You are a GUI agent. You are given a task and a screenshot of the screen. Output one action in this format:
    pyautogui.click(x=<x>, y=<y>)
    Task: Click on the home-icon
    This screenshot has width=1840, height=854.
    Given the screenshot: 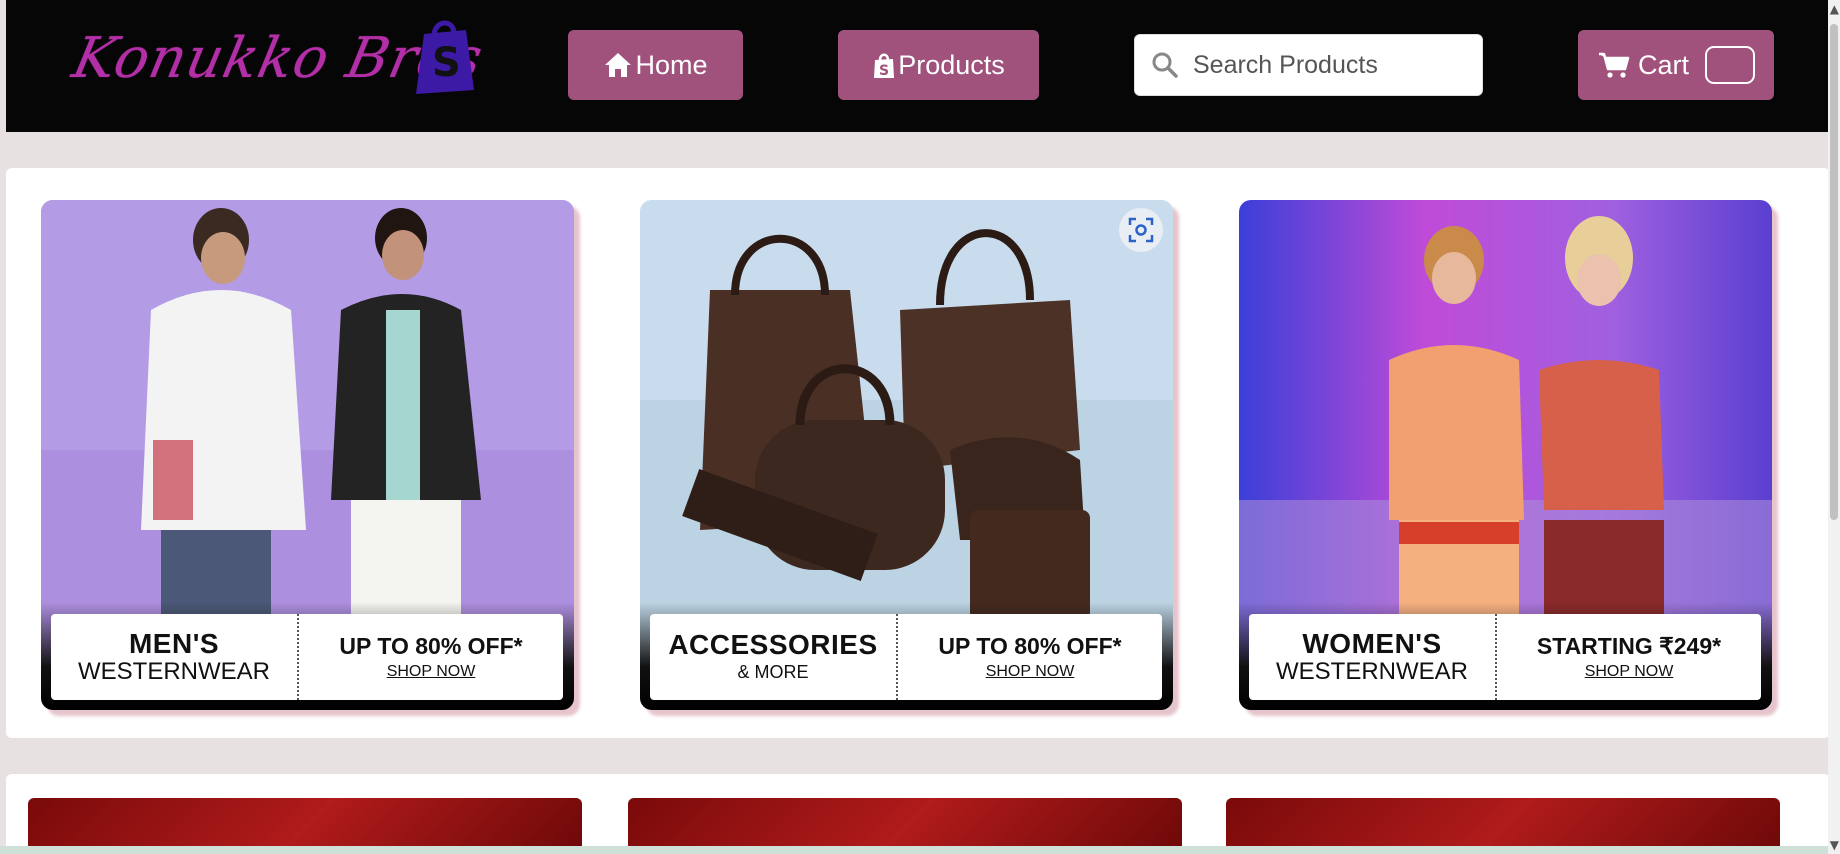 What is the action you would take?
    pyautogui.click(x=618, y=65)
    